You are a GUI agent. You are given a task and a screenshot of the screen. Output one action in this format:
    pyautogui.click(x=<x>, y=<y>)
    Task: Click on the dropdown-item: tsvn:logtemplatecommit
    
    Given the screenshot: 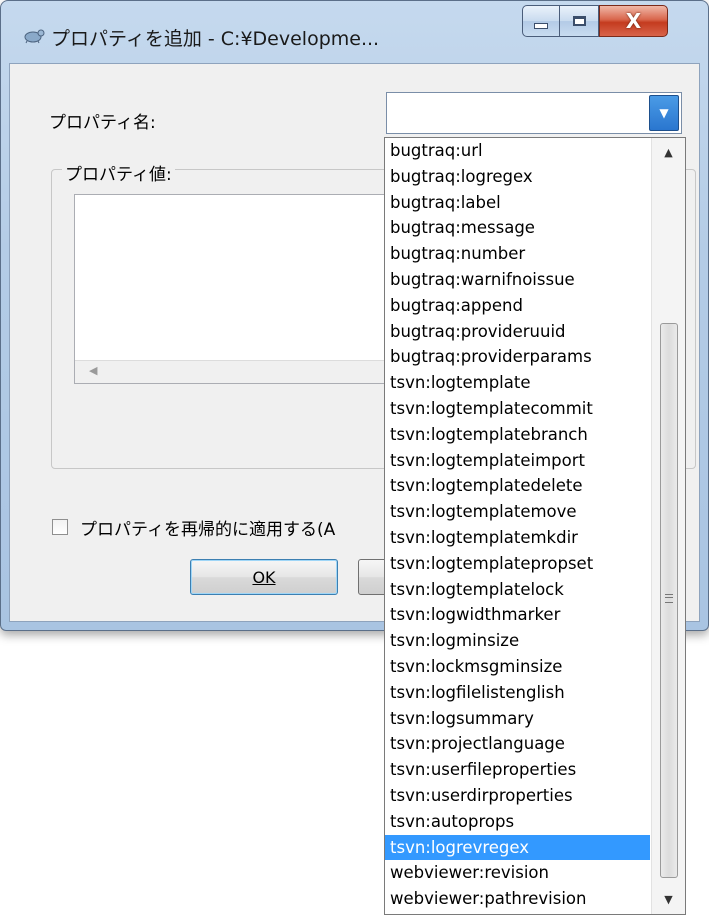 What is the action you would take?
    pyautogui.click(x=517, y=409)
    